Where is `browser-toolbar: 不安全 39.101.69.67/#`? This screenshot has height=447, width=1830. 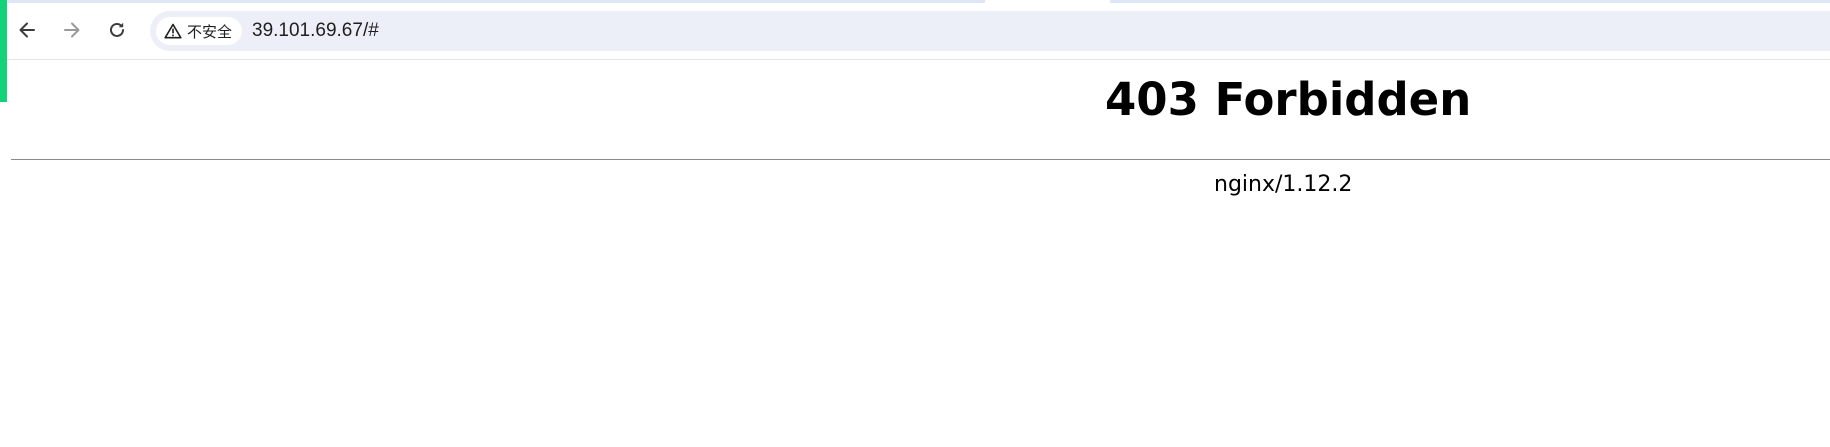 browser-toolbar: 不安全 39.101.69.67/# is located at coordinates (915, 30).